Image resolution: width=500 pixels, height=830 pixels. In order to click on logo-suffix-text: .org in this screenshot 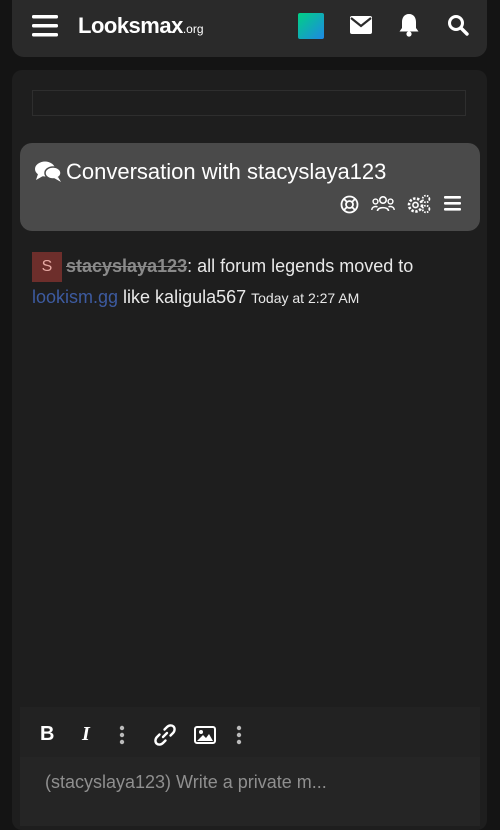, I will do `click(193, 29)`.